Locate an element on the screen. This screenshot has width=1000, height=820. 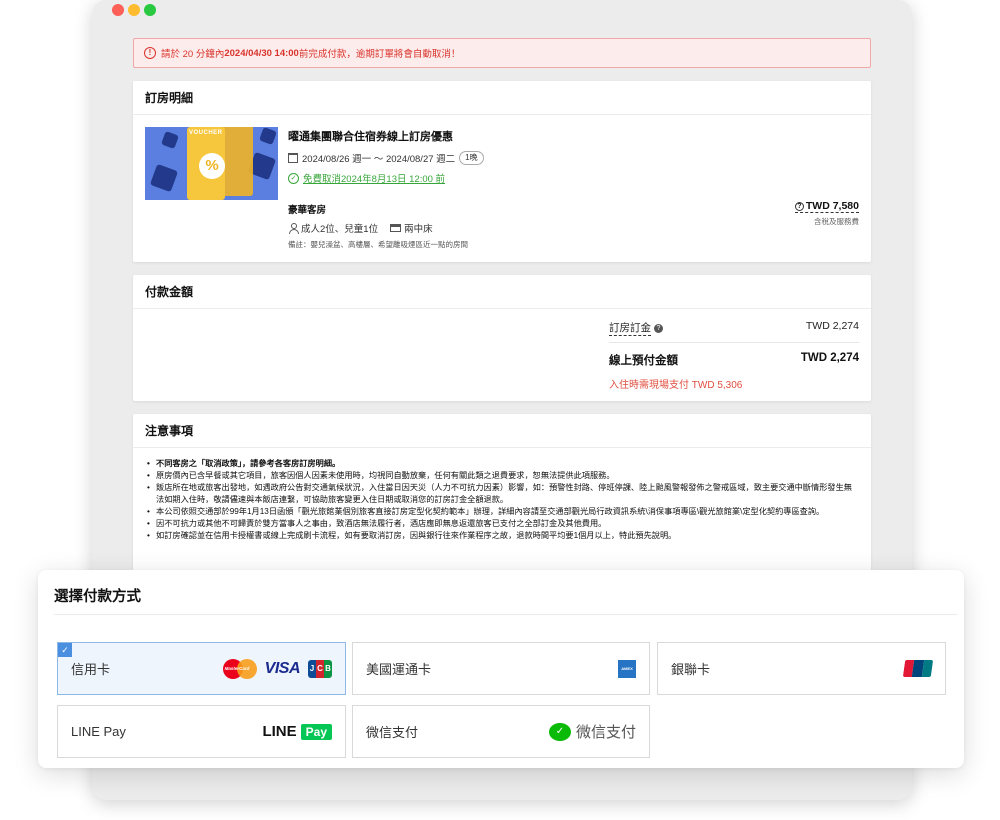
wechat-pay-logo-icon: ✓ 微信支付 is located at coordinates (592, 731).